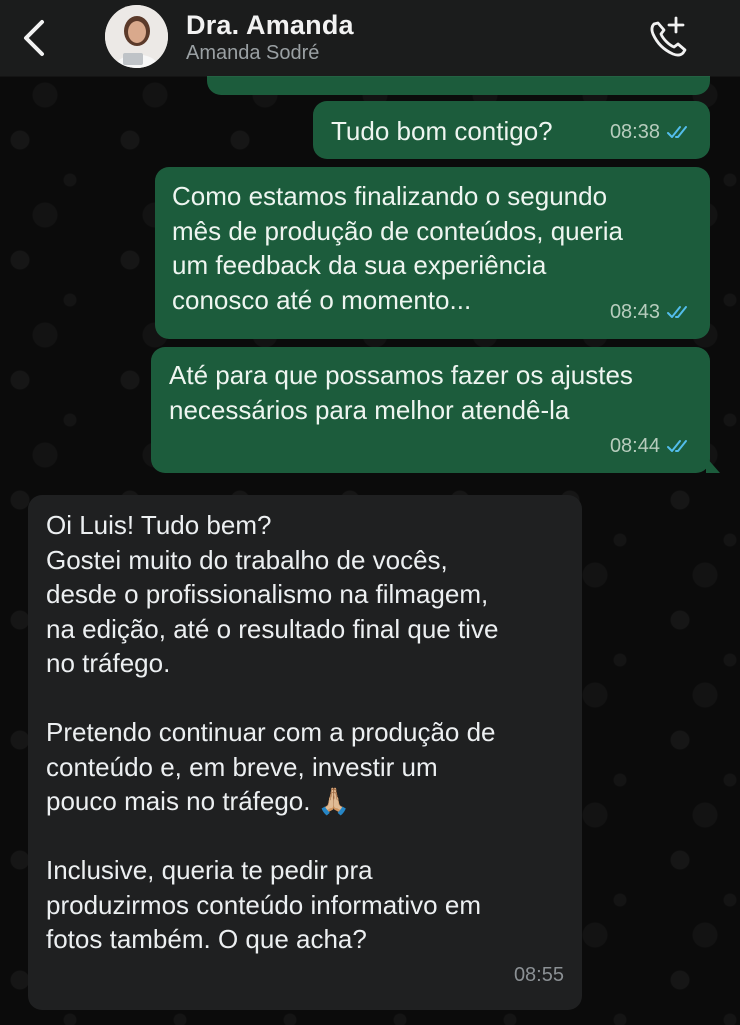  I want to click on contact-name: Dra. Amanda, so click(270, 25).